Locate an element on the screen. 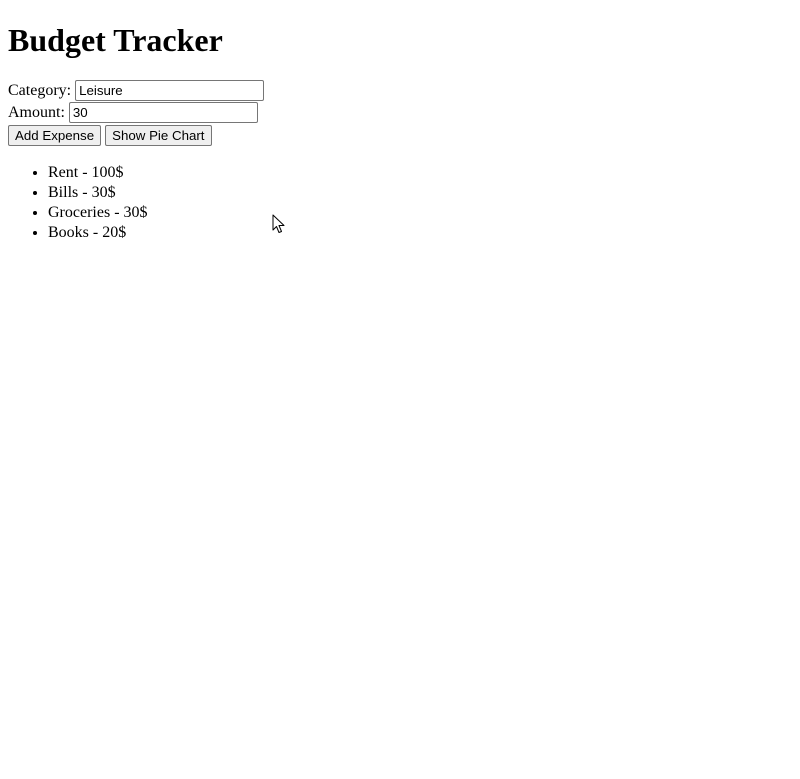  show-pie-chart-button: Show Pie Chart is located at coordinates (158, 136).